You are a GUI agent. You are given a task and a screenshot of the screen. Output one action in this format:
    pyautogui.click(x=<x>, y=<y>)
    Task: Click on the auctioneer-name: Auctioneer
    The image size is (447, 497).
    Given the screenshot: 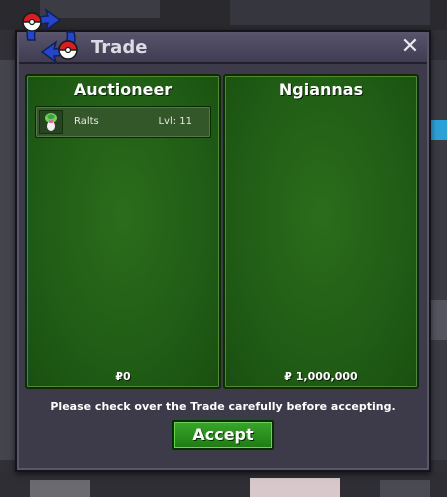 What is the action you would take?
    pyautogui.click(x=123, y=89)
    